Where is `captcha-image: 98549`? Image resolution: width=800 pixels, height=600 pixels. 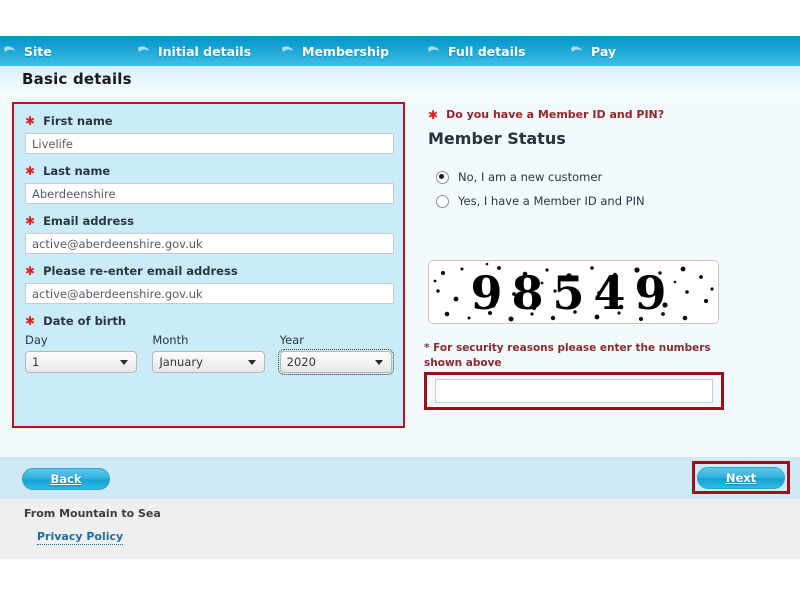
captcha-image: 98549 is located at coordinates (573, 292).